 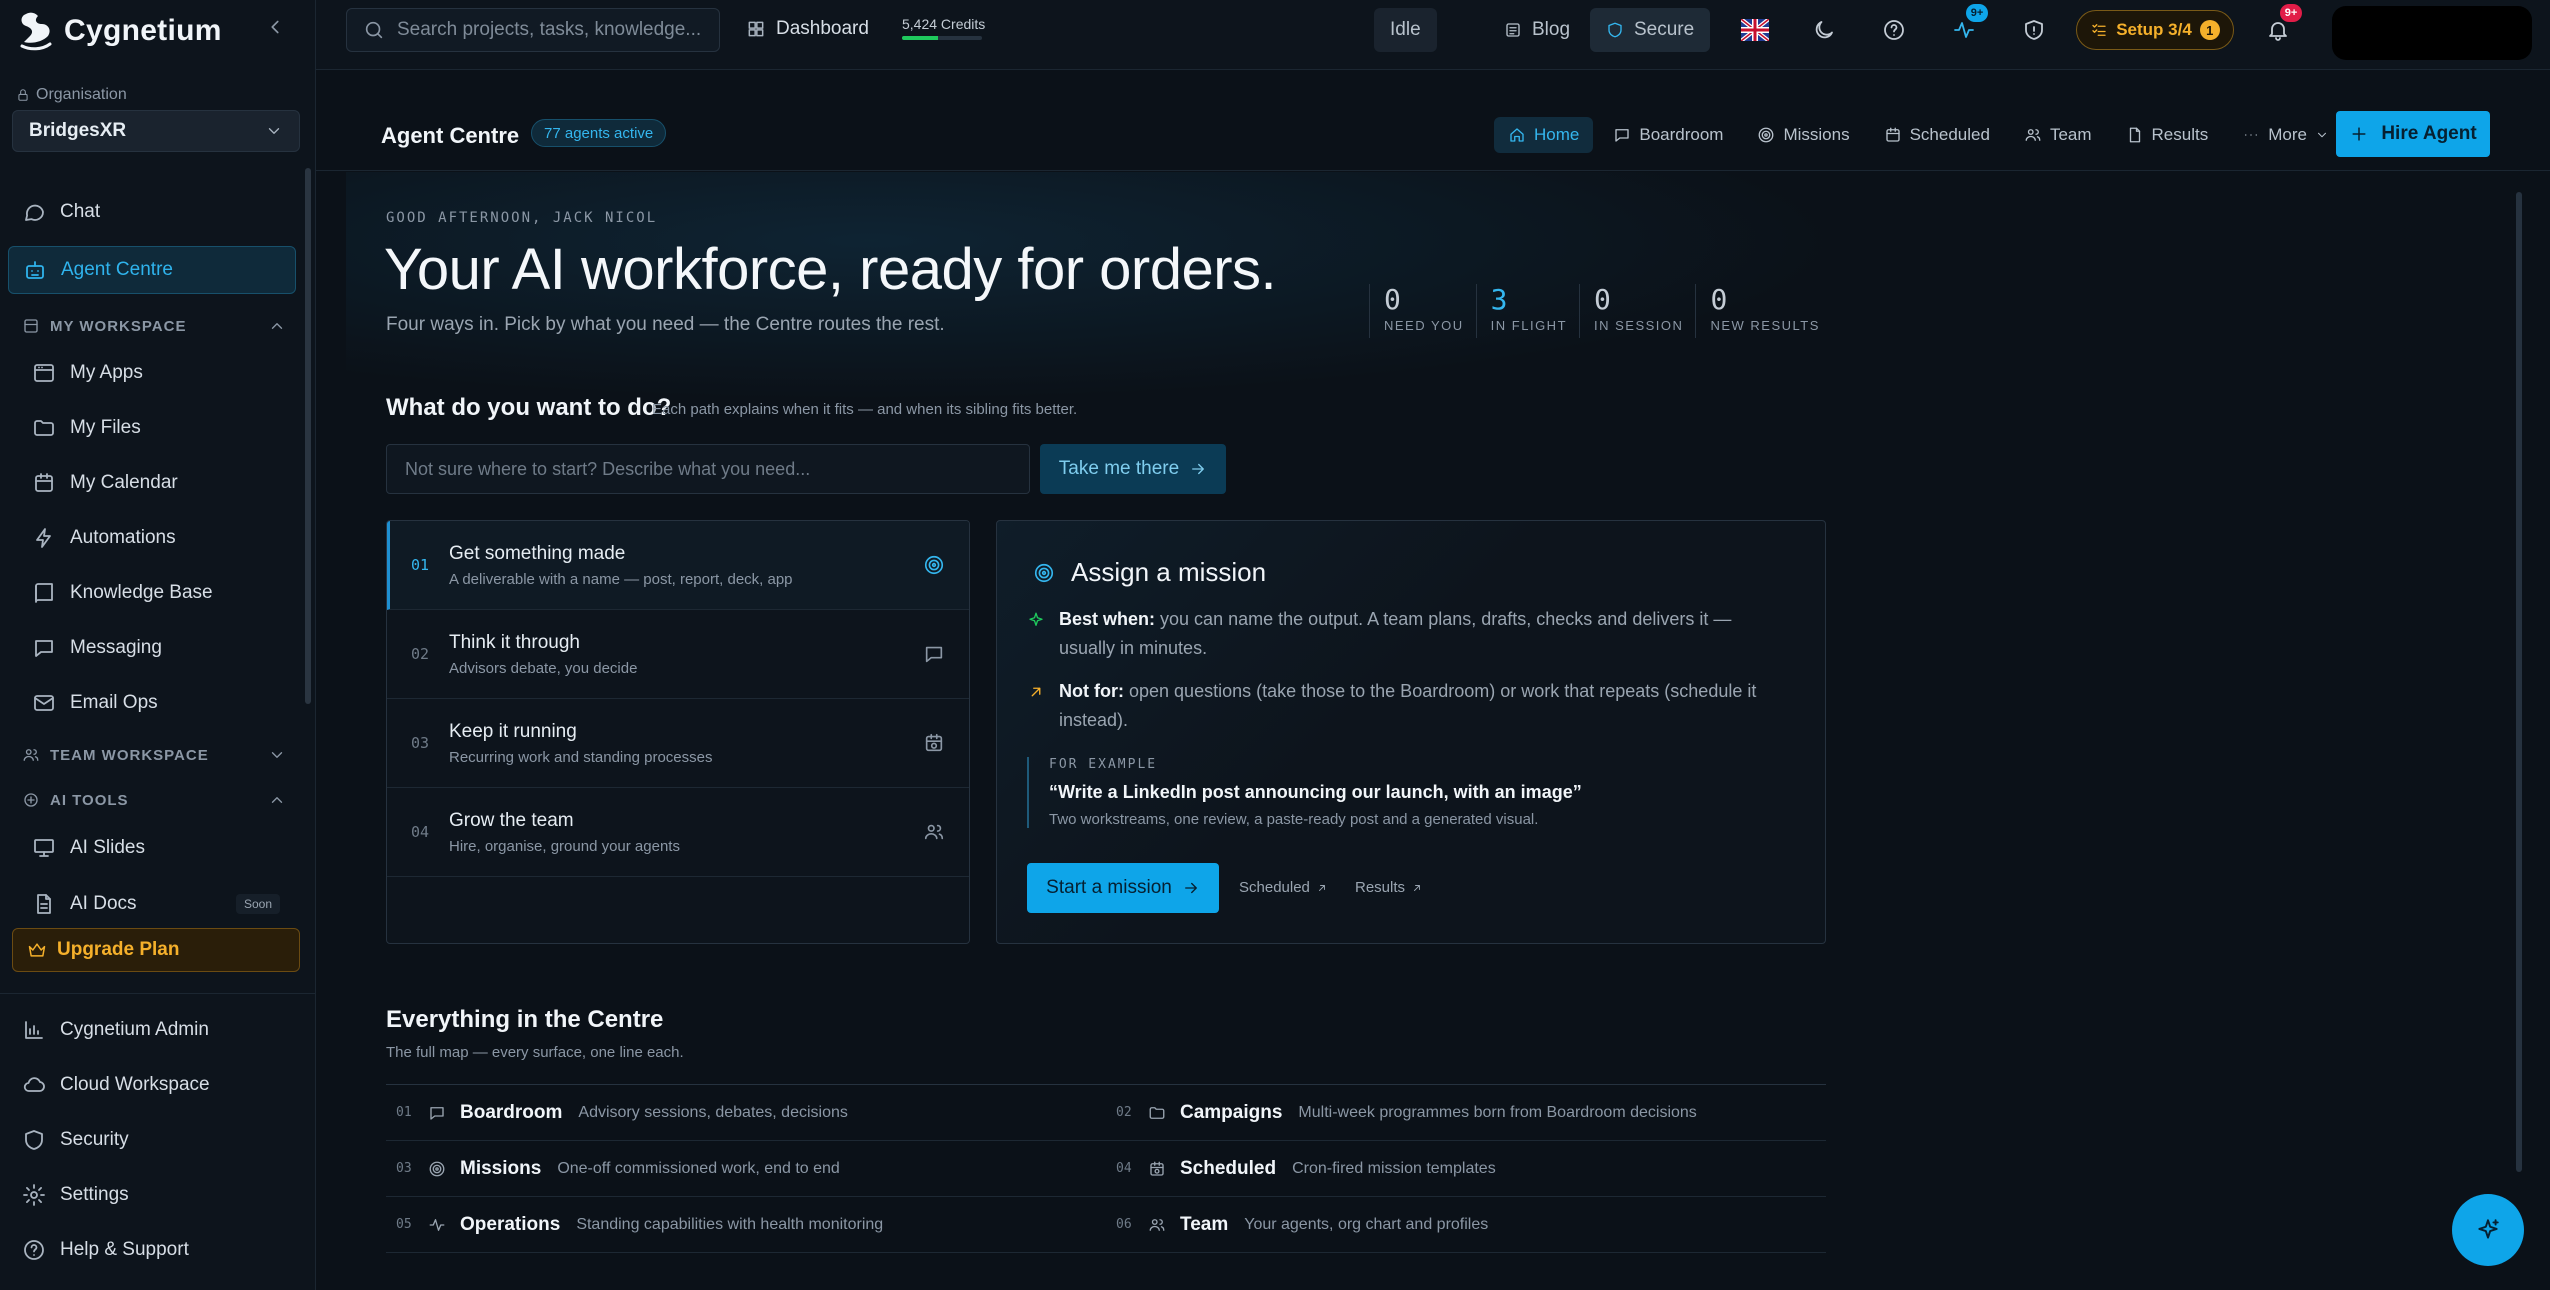 I want to click on stat-need-you: 0 NEED YOU, so click(x=1422, y=311).